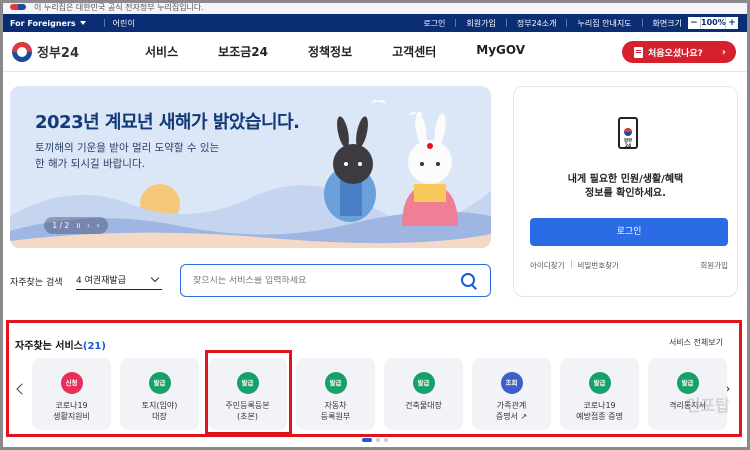  What do you see at coordinates (127, 148) in the screenshot?
I see `banner-subtitle-line1: 토끼해의 기운을 받아 멀리 도약할 수 있는` at bounding box center [127, 148].